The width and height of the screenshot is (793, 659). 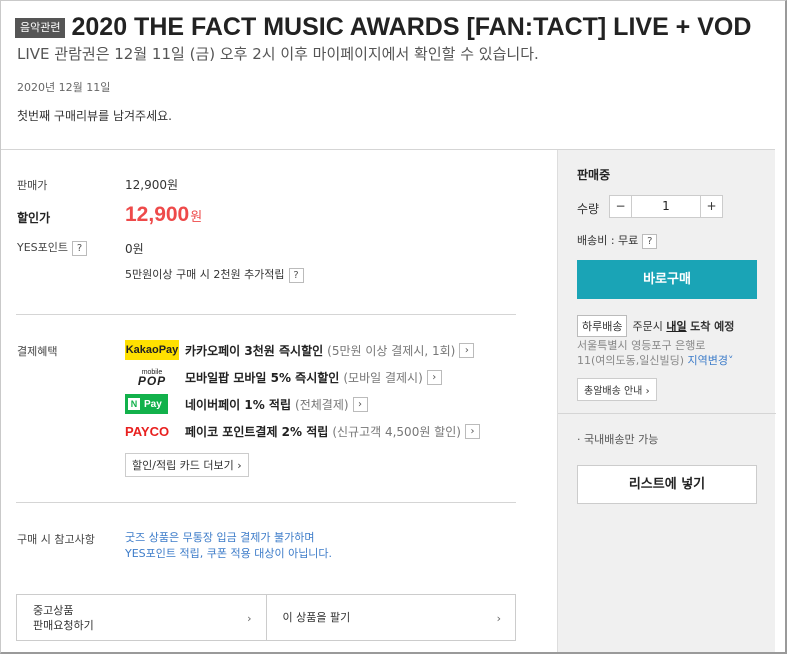 I want to click on used-sale-request-button: 중고상품 판매요청하기 ›, so click(x=141, y=617).